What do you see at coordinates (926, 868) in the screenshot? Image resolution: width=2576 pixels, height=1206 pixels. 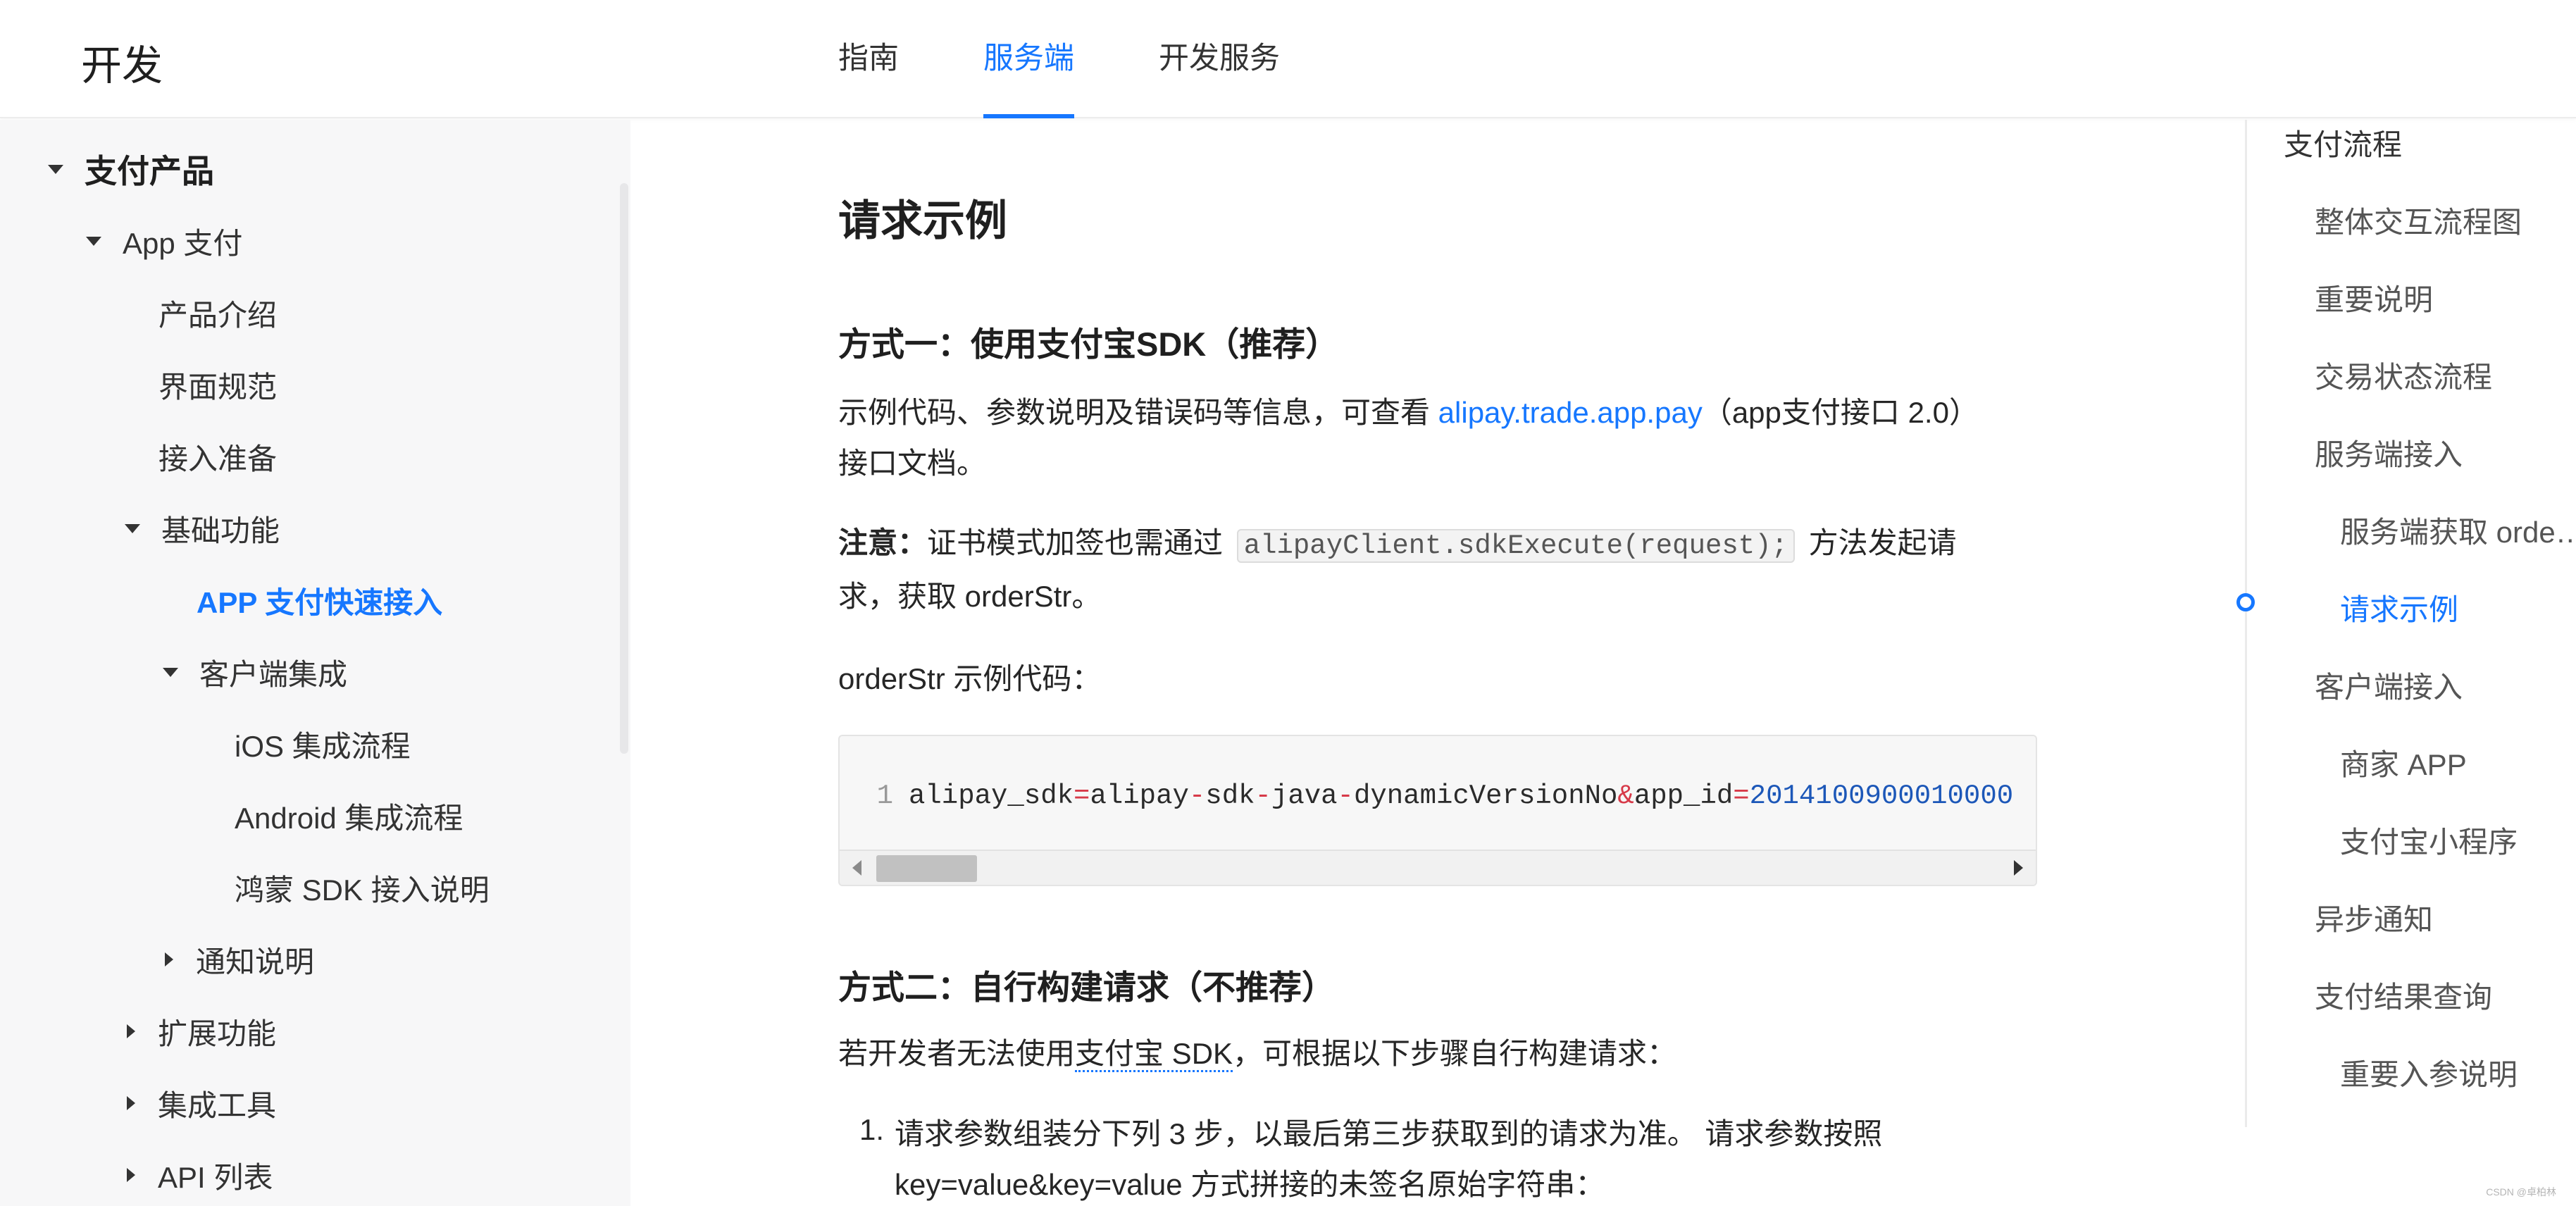 I see `scroll-thumb` at bounding box center [926, 868].